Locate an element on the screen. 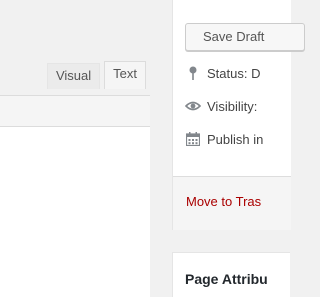  publish-schedule-row: Publish in is located at coordinates (224, 139).